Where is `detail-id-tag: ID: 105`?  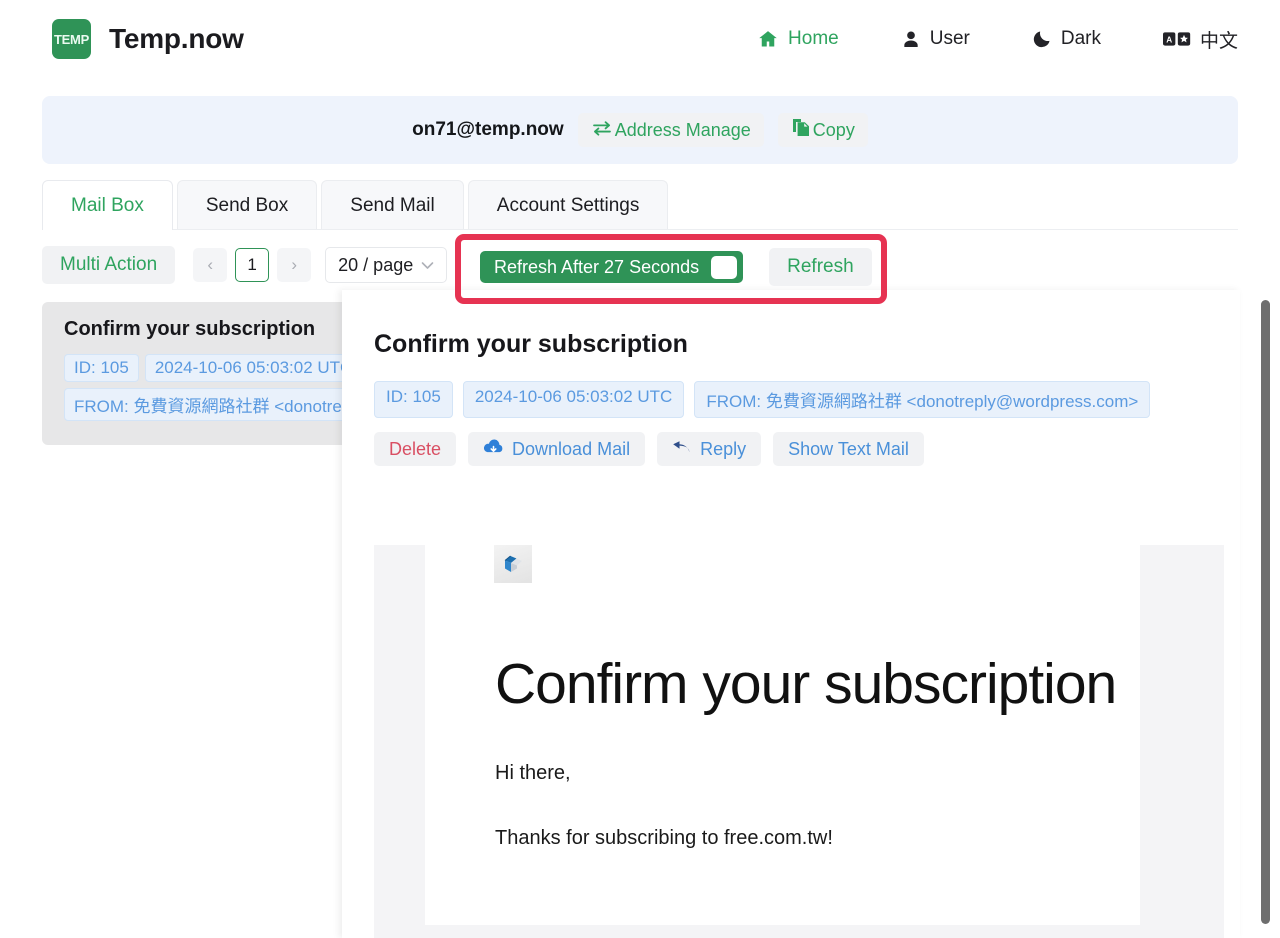
detail-id-tag: ID: 105 is located at coordinates (413, 399).